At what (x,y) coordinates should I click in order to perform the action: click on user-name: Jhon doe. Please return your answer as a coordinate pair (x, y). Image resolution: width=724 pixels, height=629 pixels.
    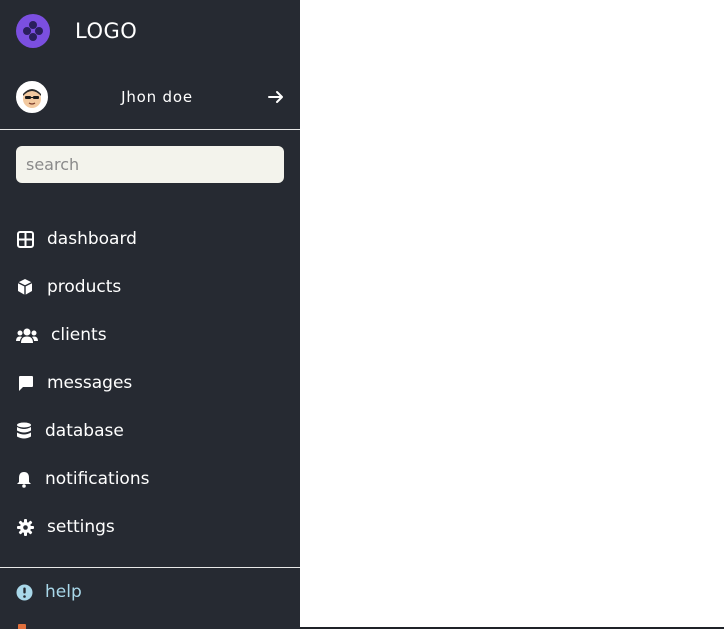
    Looking at the image, I should click on (157, 97).